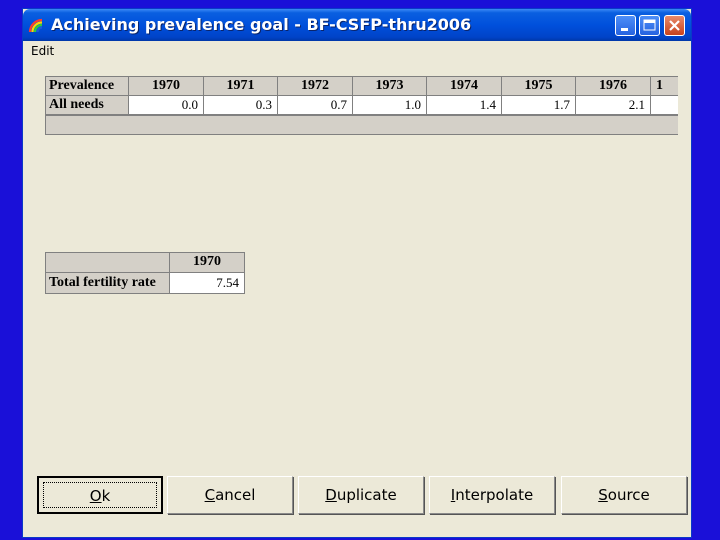 This screenshot has width=720, height=540. I want to click on source-button-label: Source, so click(624, 495).